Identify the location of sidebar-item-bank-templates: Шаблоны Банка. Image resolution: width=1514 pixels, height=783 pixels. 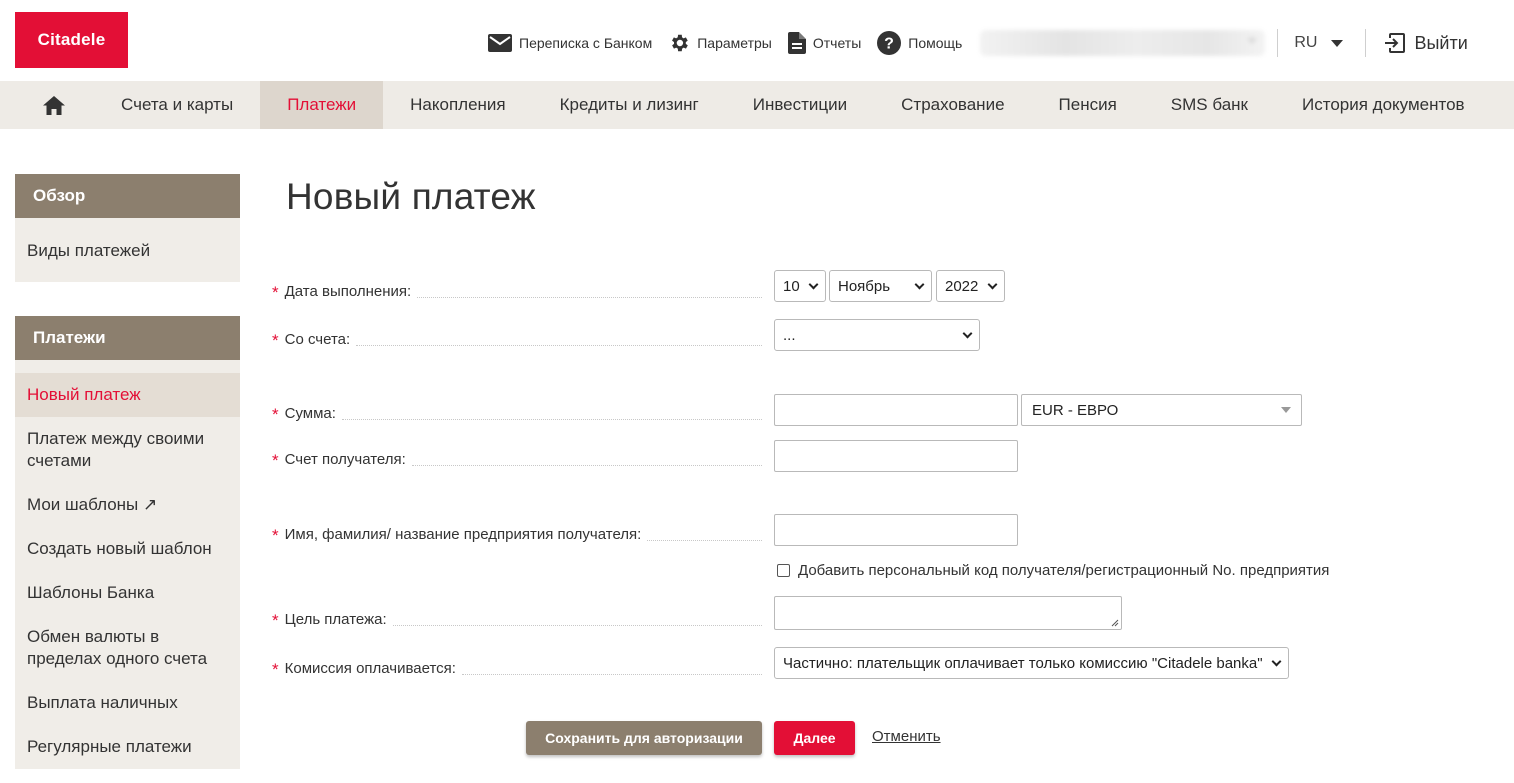
(127, 593).